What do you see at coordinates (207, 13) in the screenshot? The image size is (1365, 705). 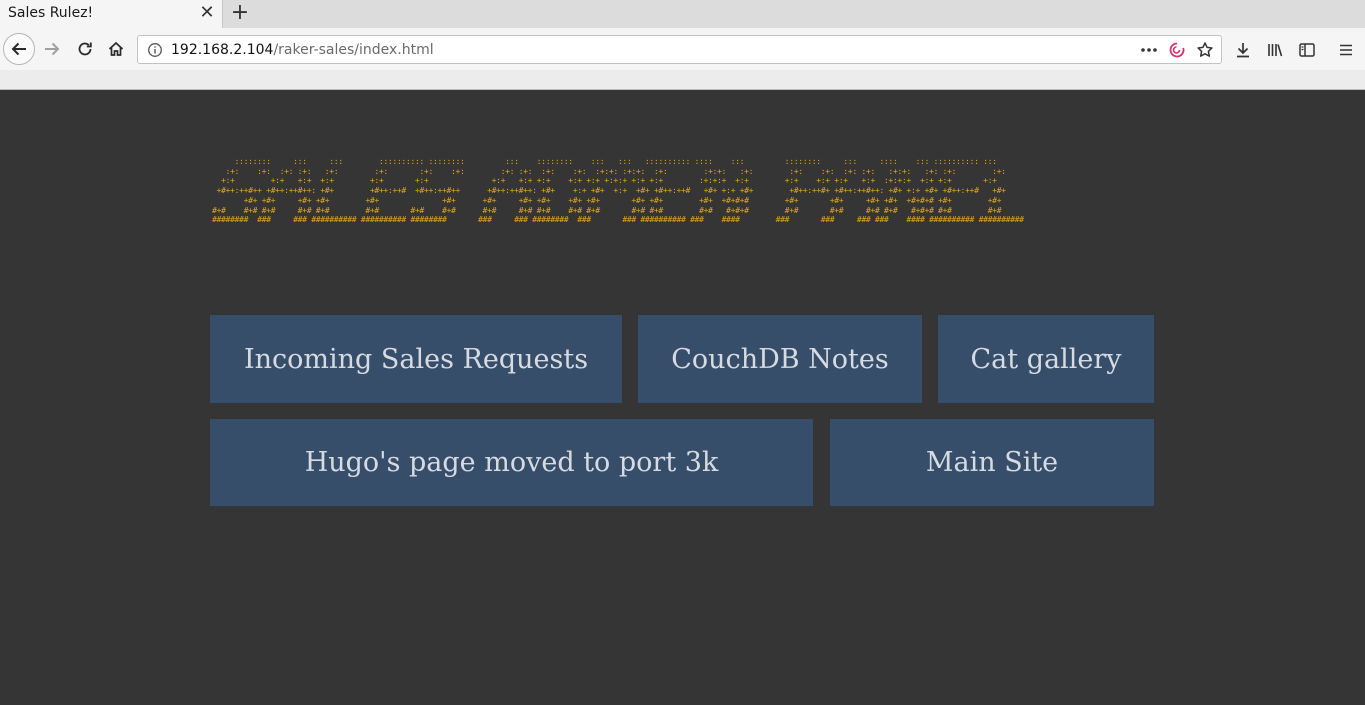 I see `close-icon: ✕` at bounding box center [207, 13].